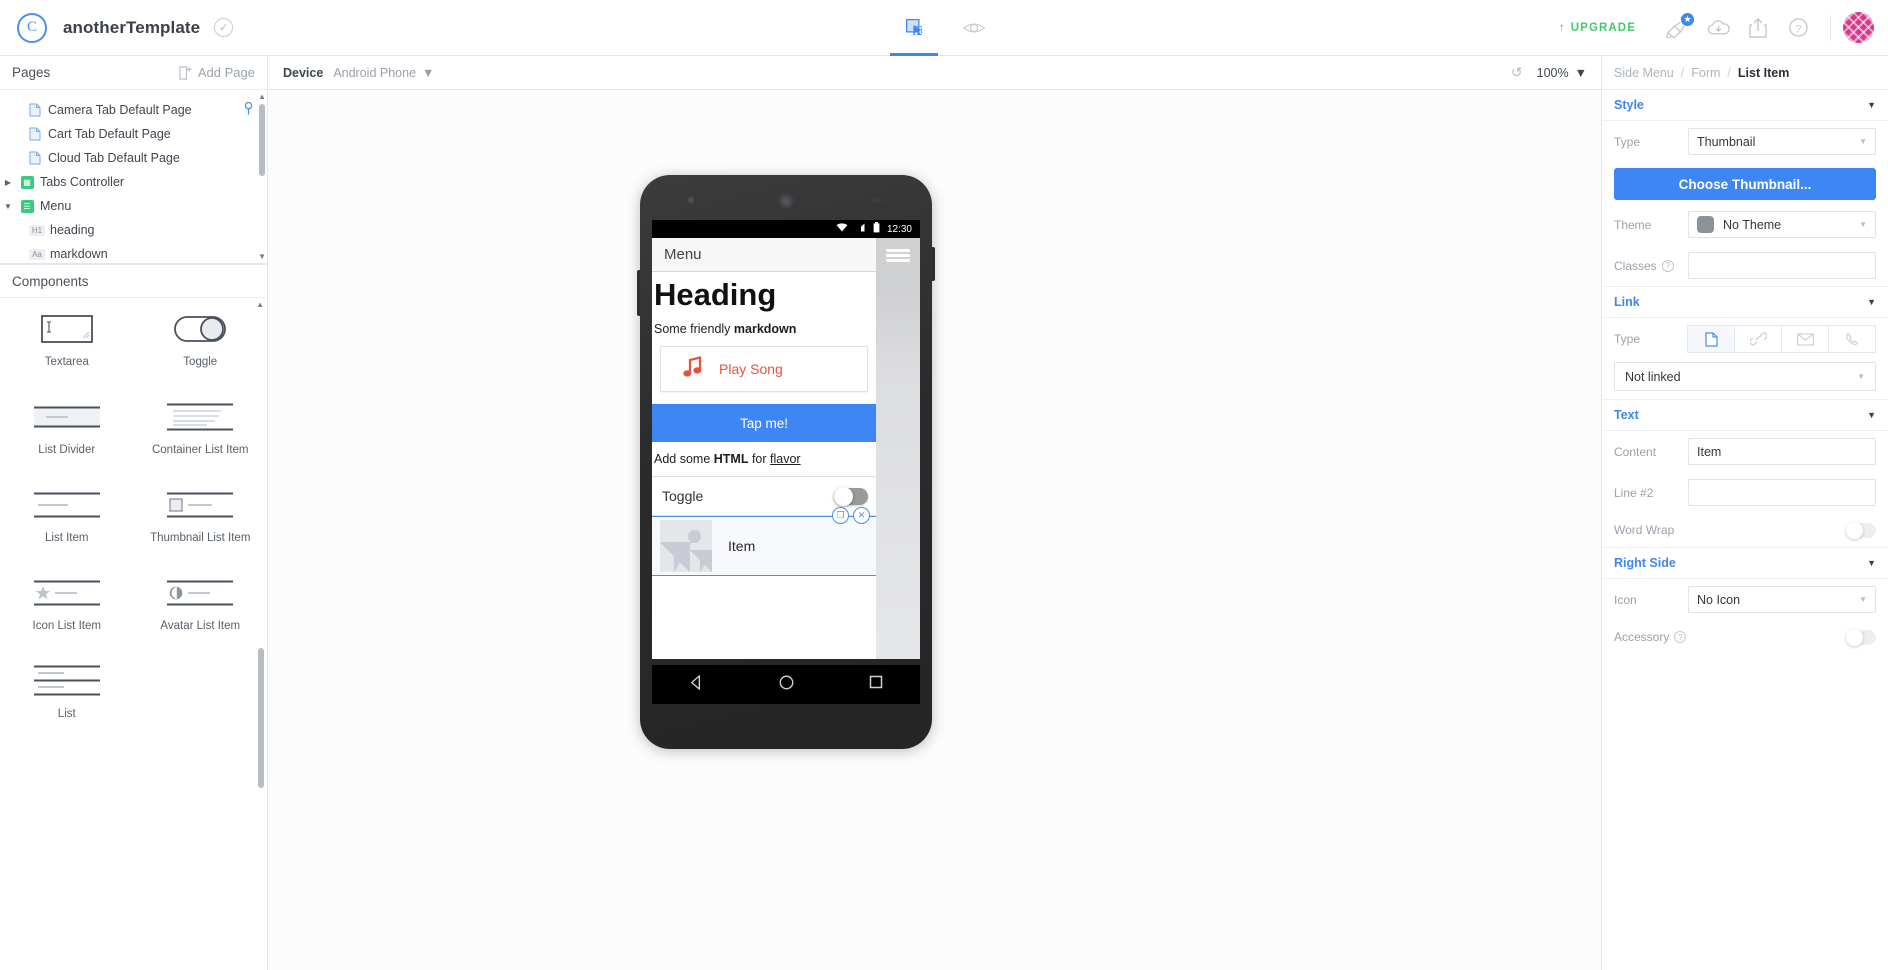  What do you see at coordinates (201, 532) in the screenshot?
I see `component-thumbnail-list-item: Thumbnail List Item` at bounding box center [201, 532].